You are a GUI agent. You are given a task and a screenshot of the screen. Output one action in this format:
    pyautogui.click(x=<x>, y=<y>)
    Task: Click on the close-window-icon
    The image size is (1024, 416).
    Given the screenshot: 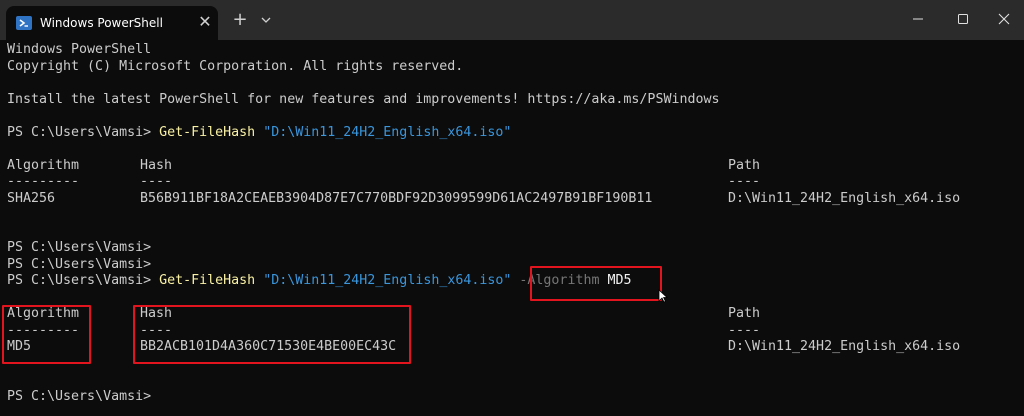 What is the action you would take?
    pyautogui.click(x=1004, y=19)
    